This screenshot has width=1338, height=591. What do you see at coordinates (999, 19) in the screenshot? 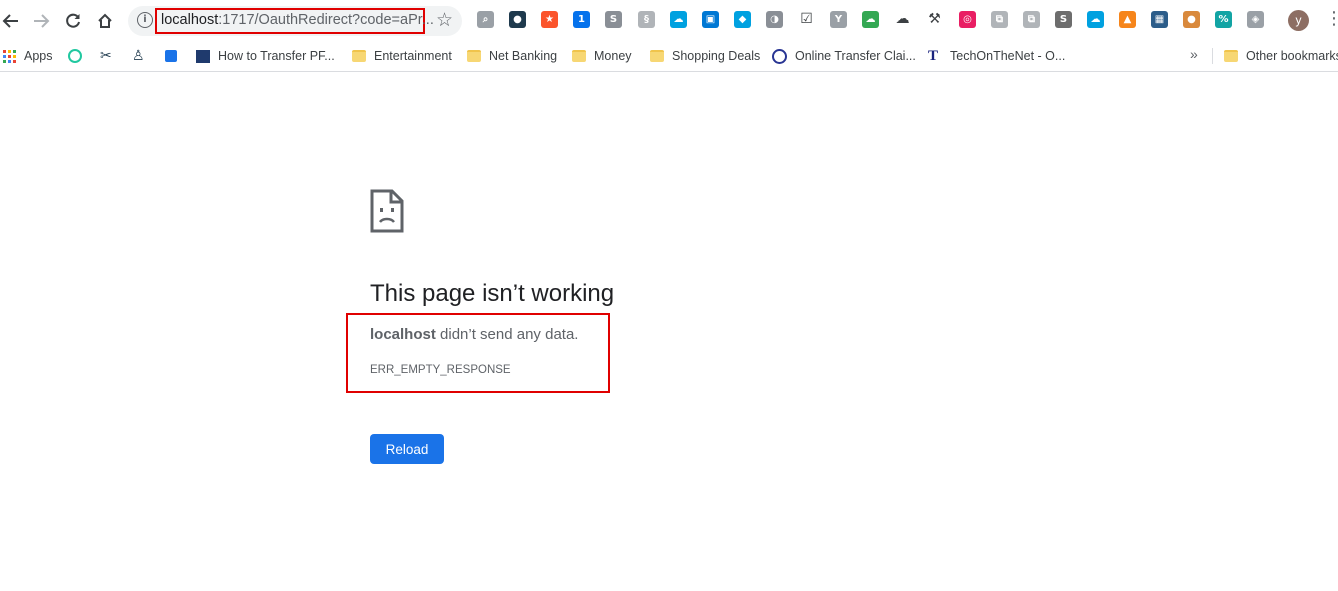
I see `translate-ext-icon: ⧉` at bounding box center [999, 19].